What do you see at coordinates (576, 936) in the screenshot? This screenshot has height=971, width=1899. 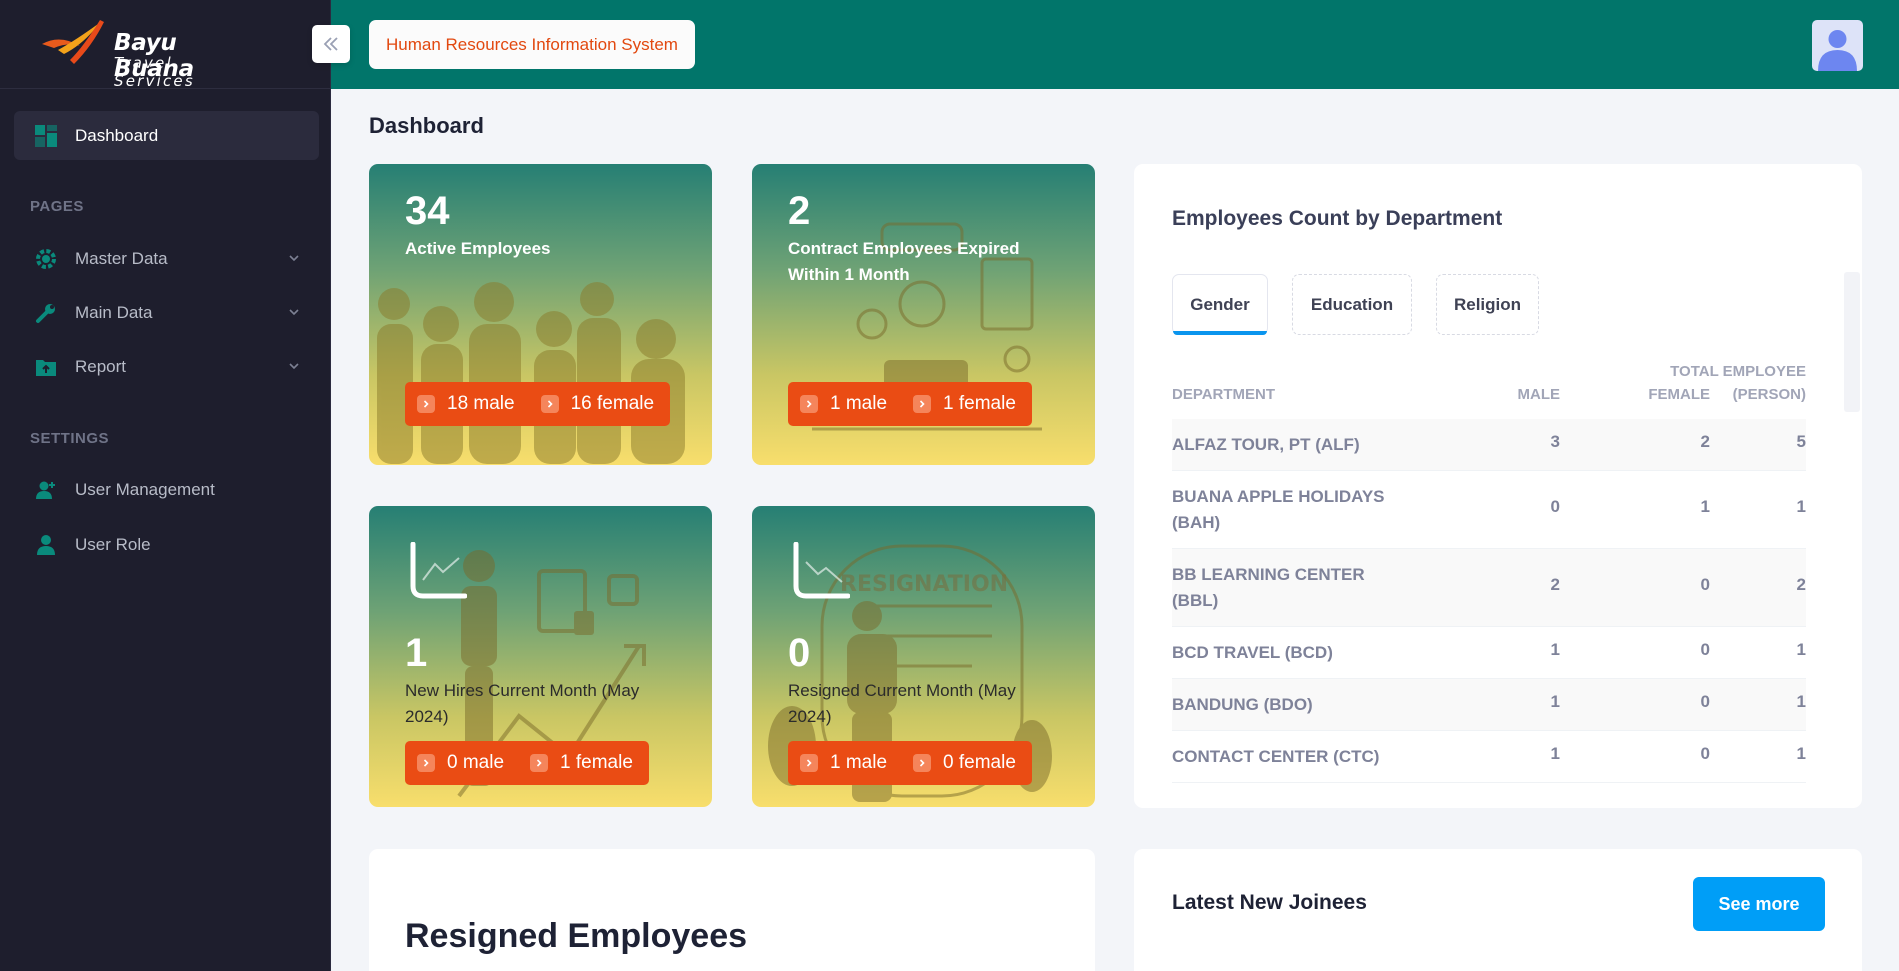 I see `resigned-employees-title: Resigned Employees` at bounding box center [576, 936].